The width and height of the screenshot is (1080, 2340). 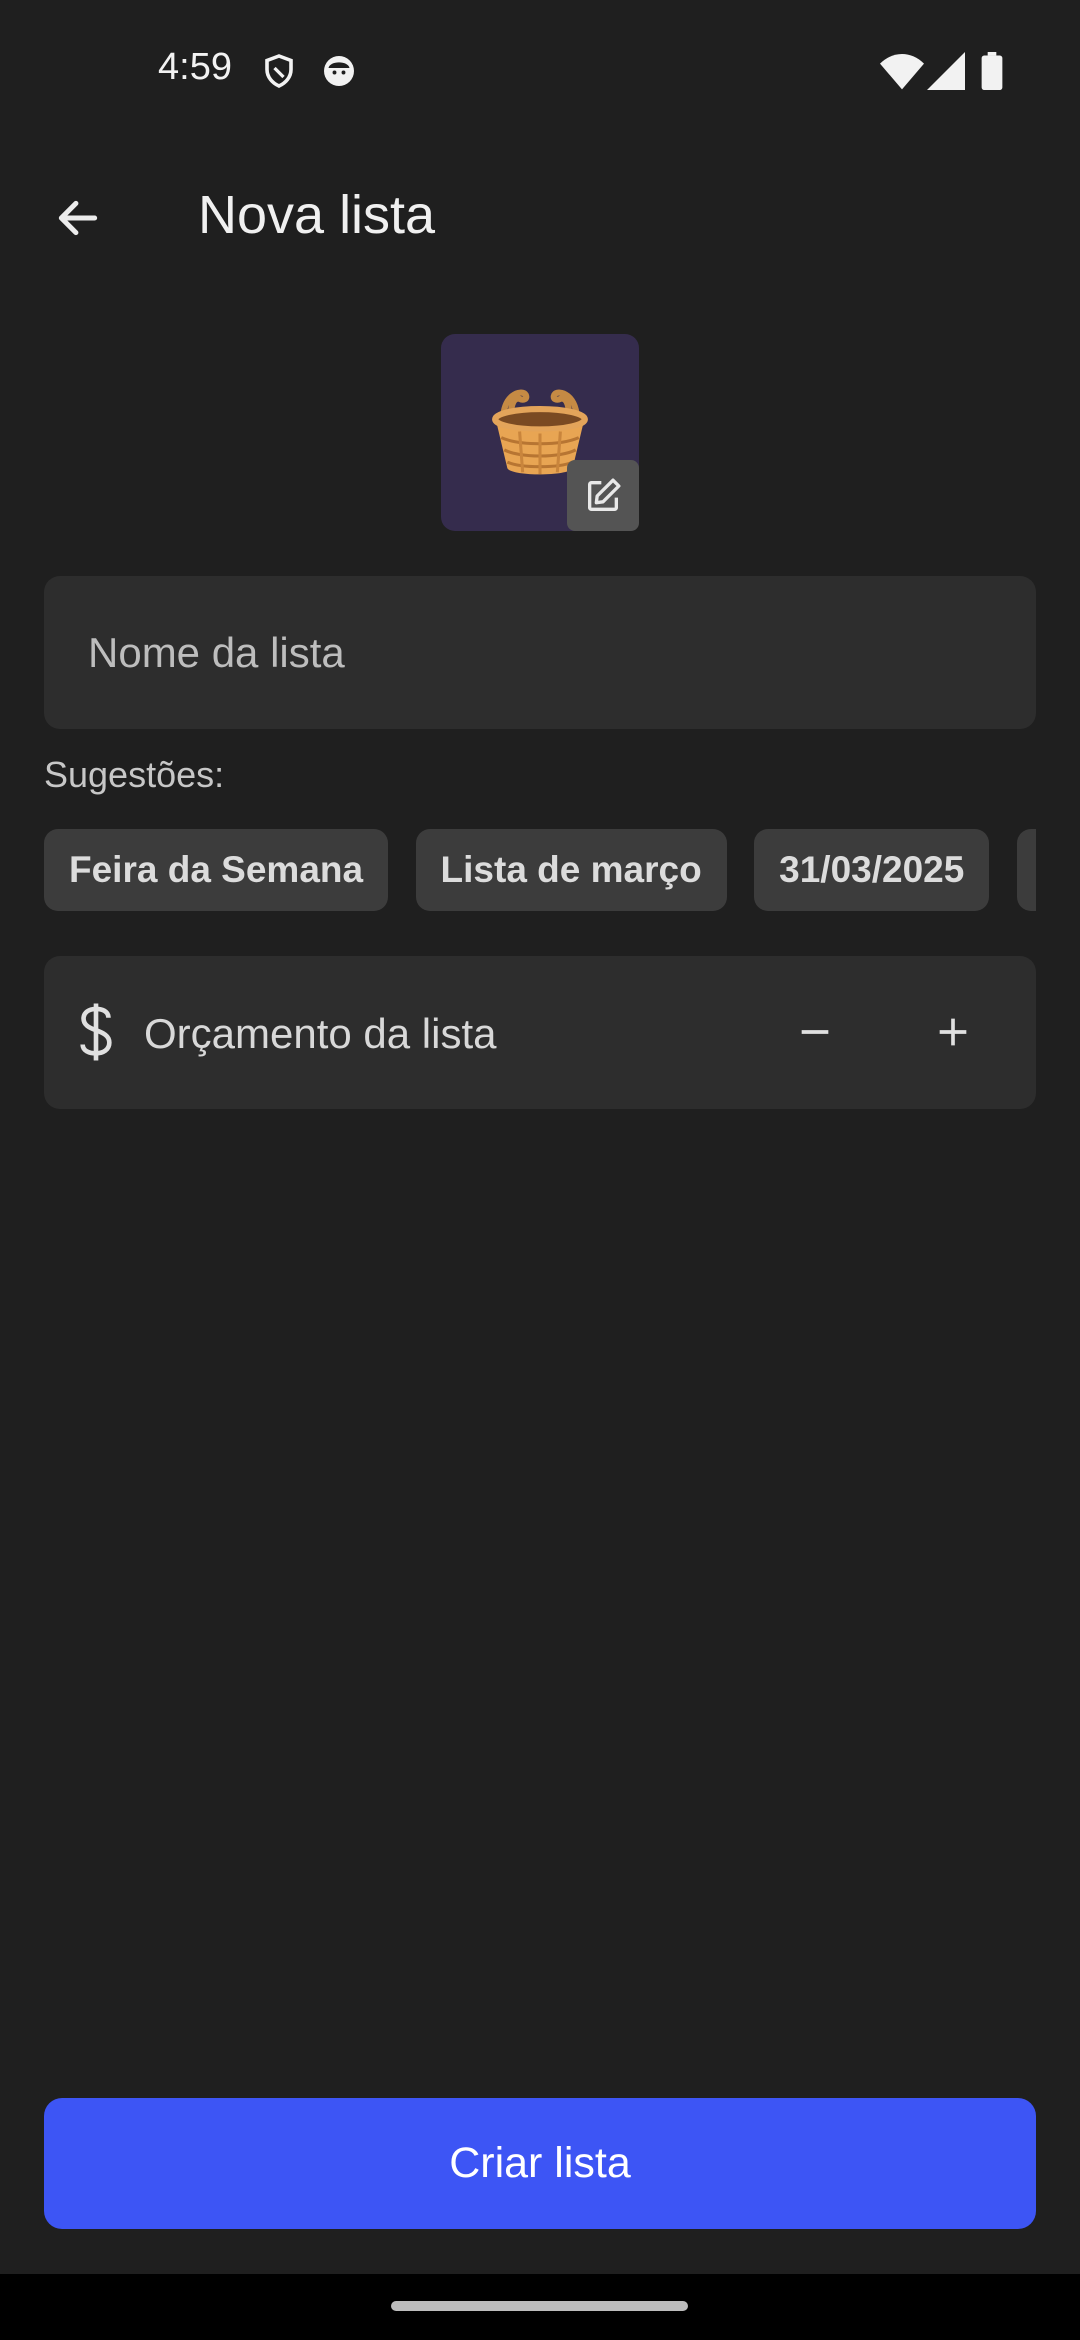 I want to click on wifi-icon, so click(x=902, y=72).